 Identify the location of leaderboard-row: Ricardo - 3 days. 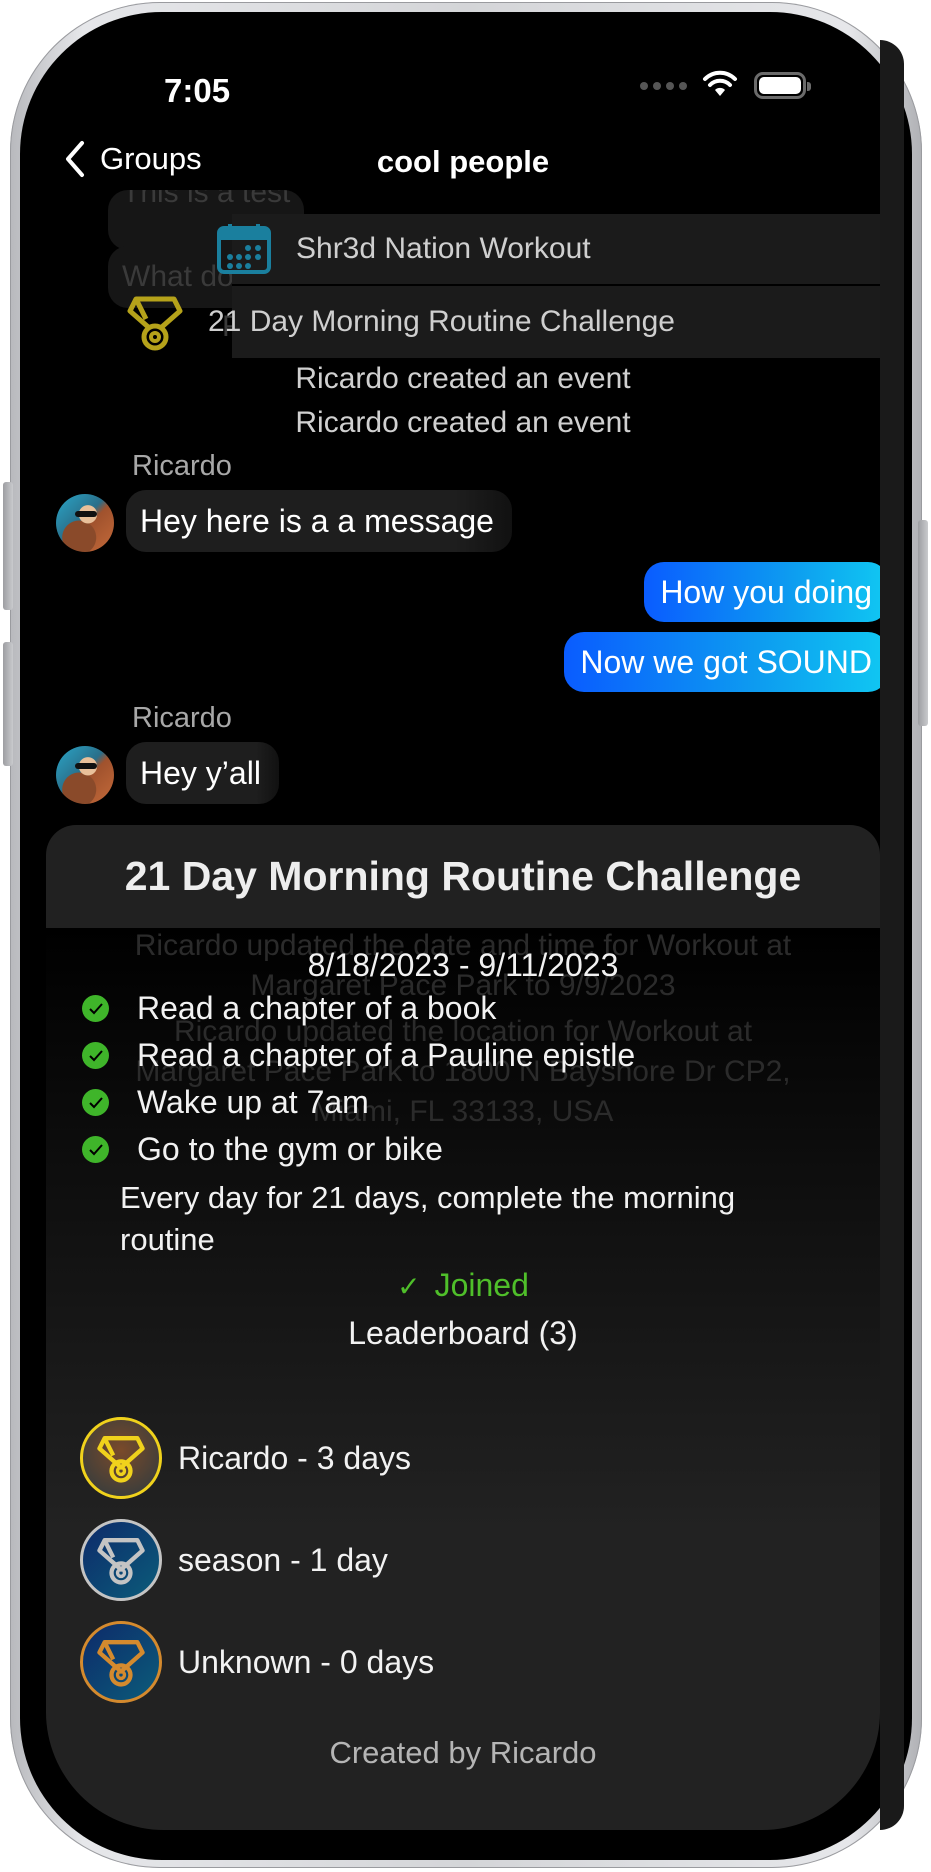
(245, 1458).